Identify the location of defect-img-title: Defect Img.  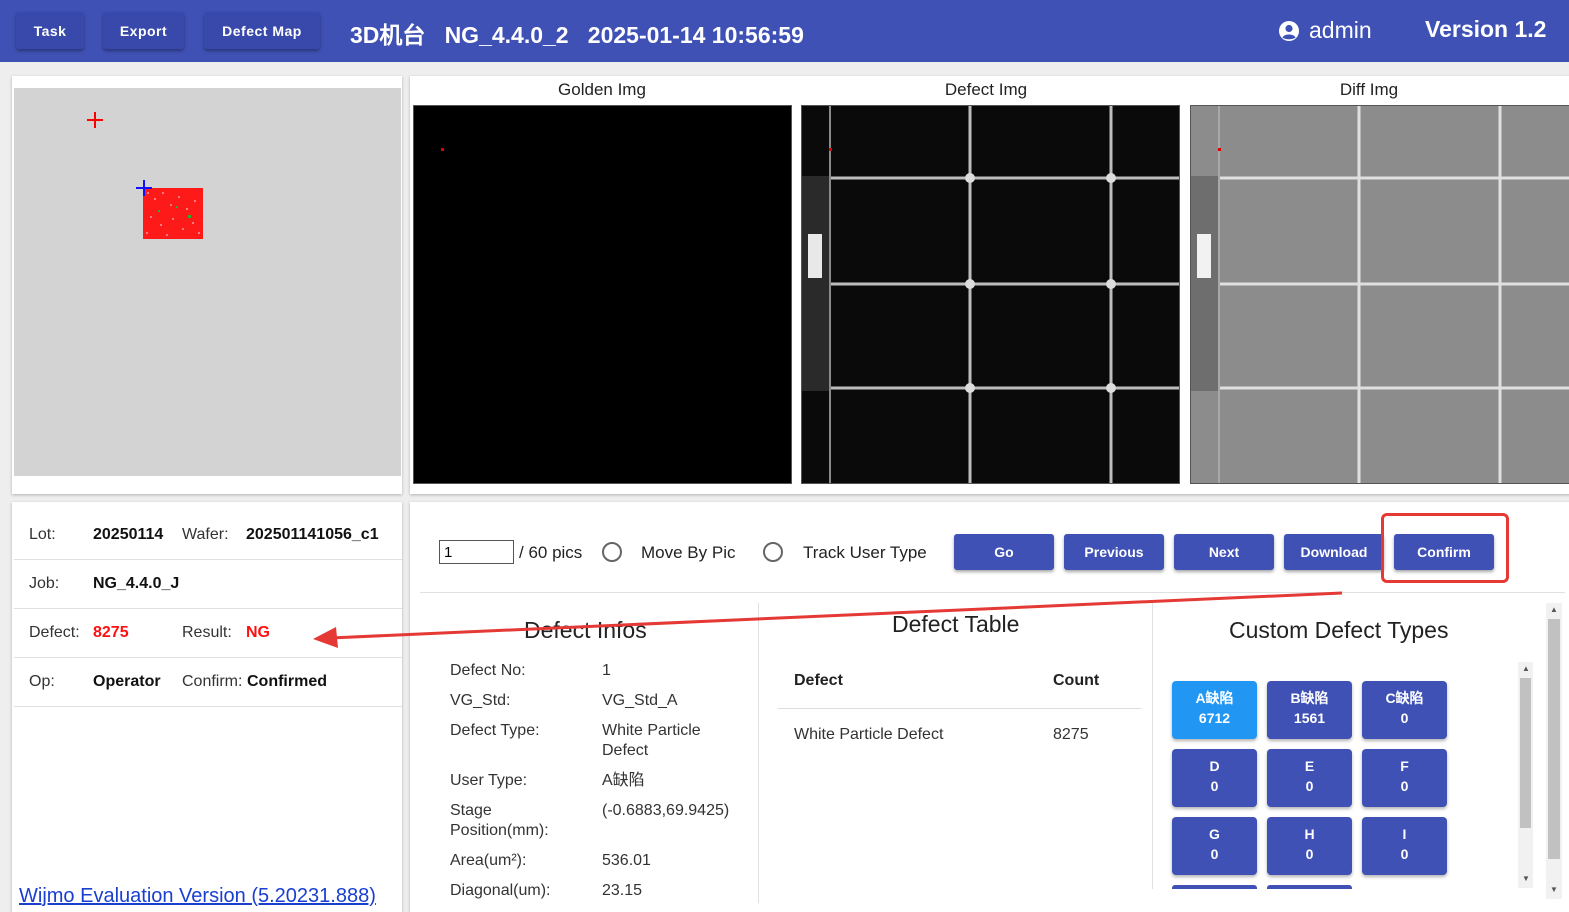
(986, 89).